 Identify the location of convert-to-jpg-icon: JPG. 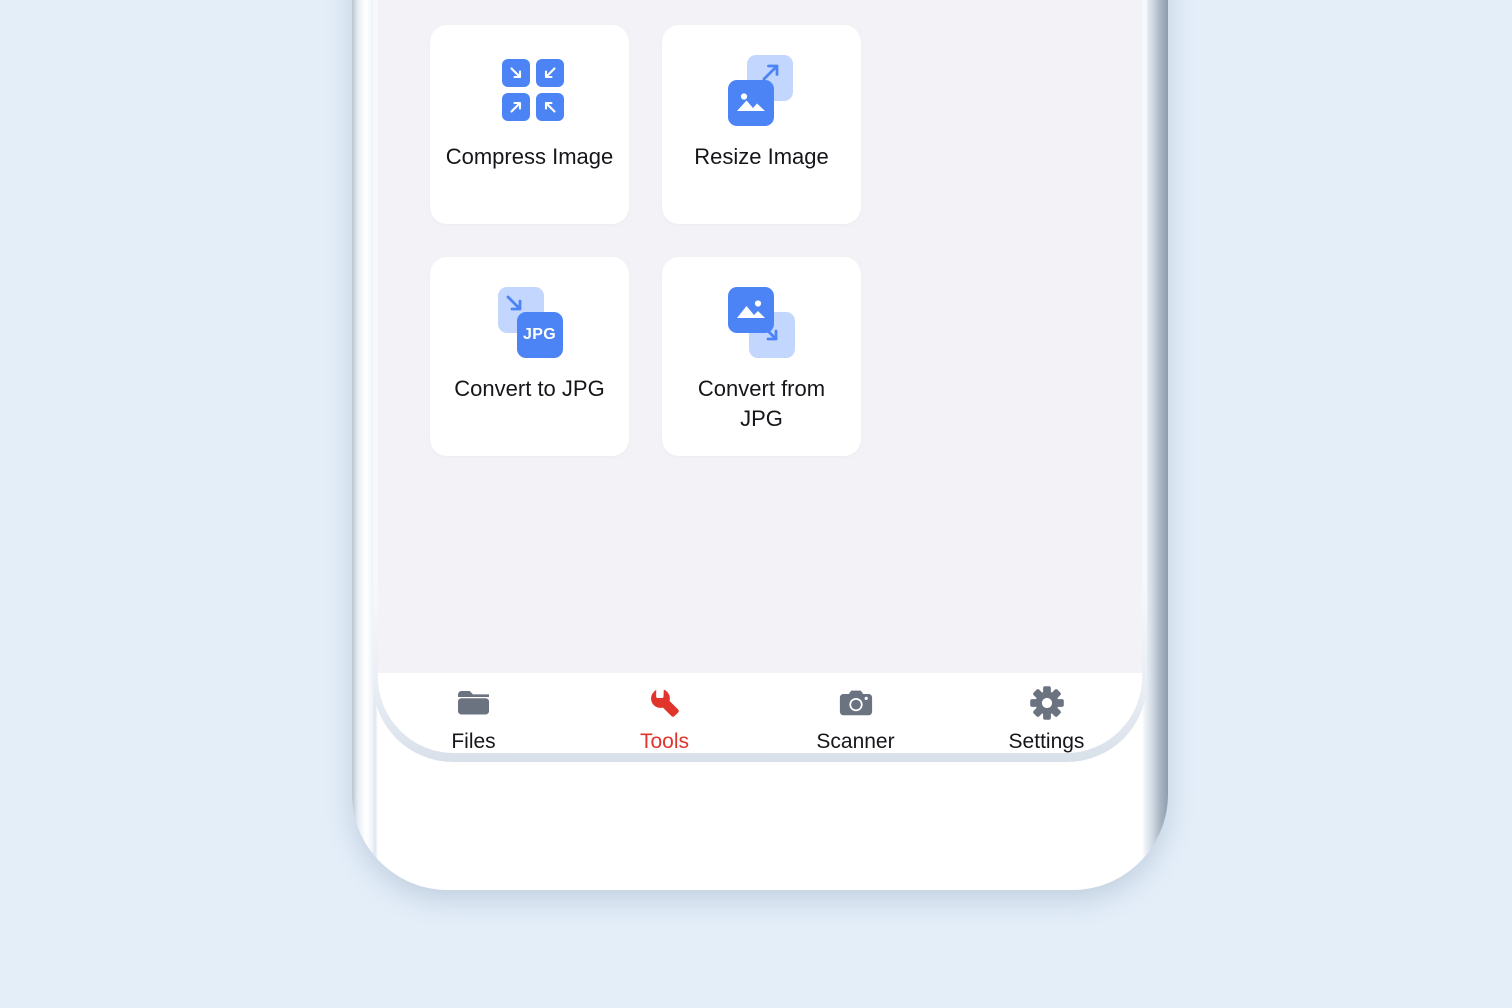
(530, 323).